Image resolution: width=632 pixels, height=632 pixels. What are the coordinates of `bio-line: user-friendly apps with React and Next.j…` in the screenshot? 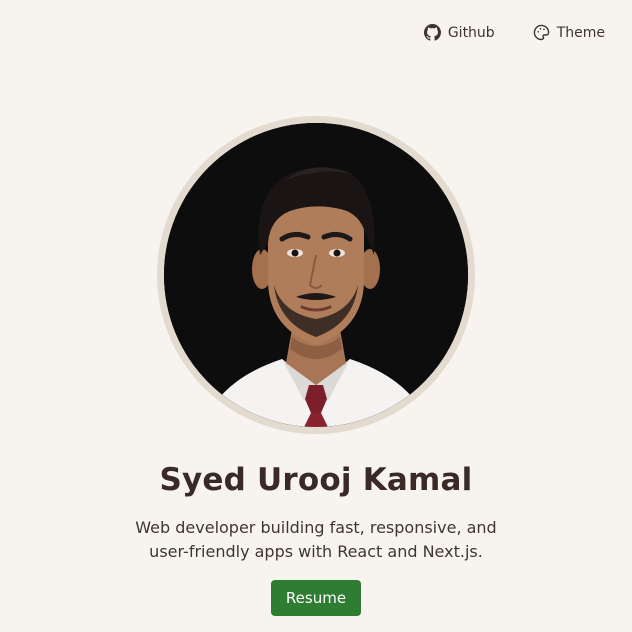 It's located at (316, 551).